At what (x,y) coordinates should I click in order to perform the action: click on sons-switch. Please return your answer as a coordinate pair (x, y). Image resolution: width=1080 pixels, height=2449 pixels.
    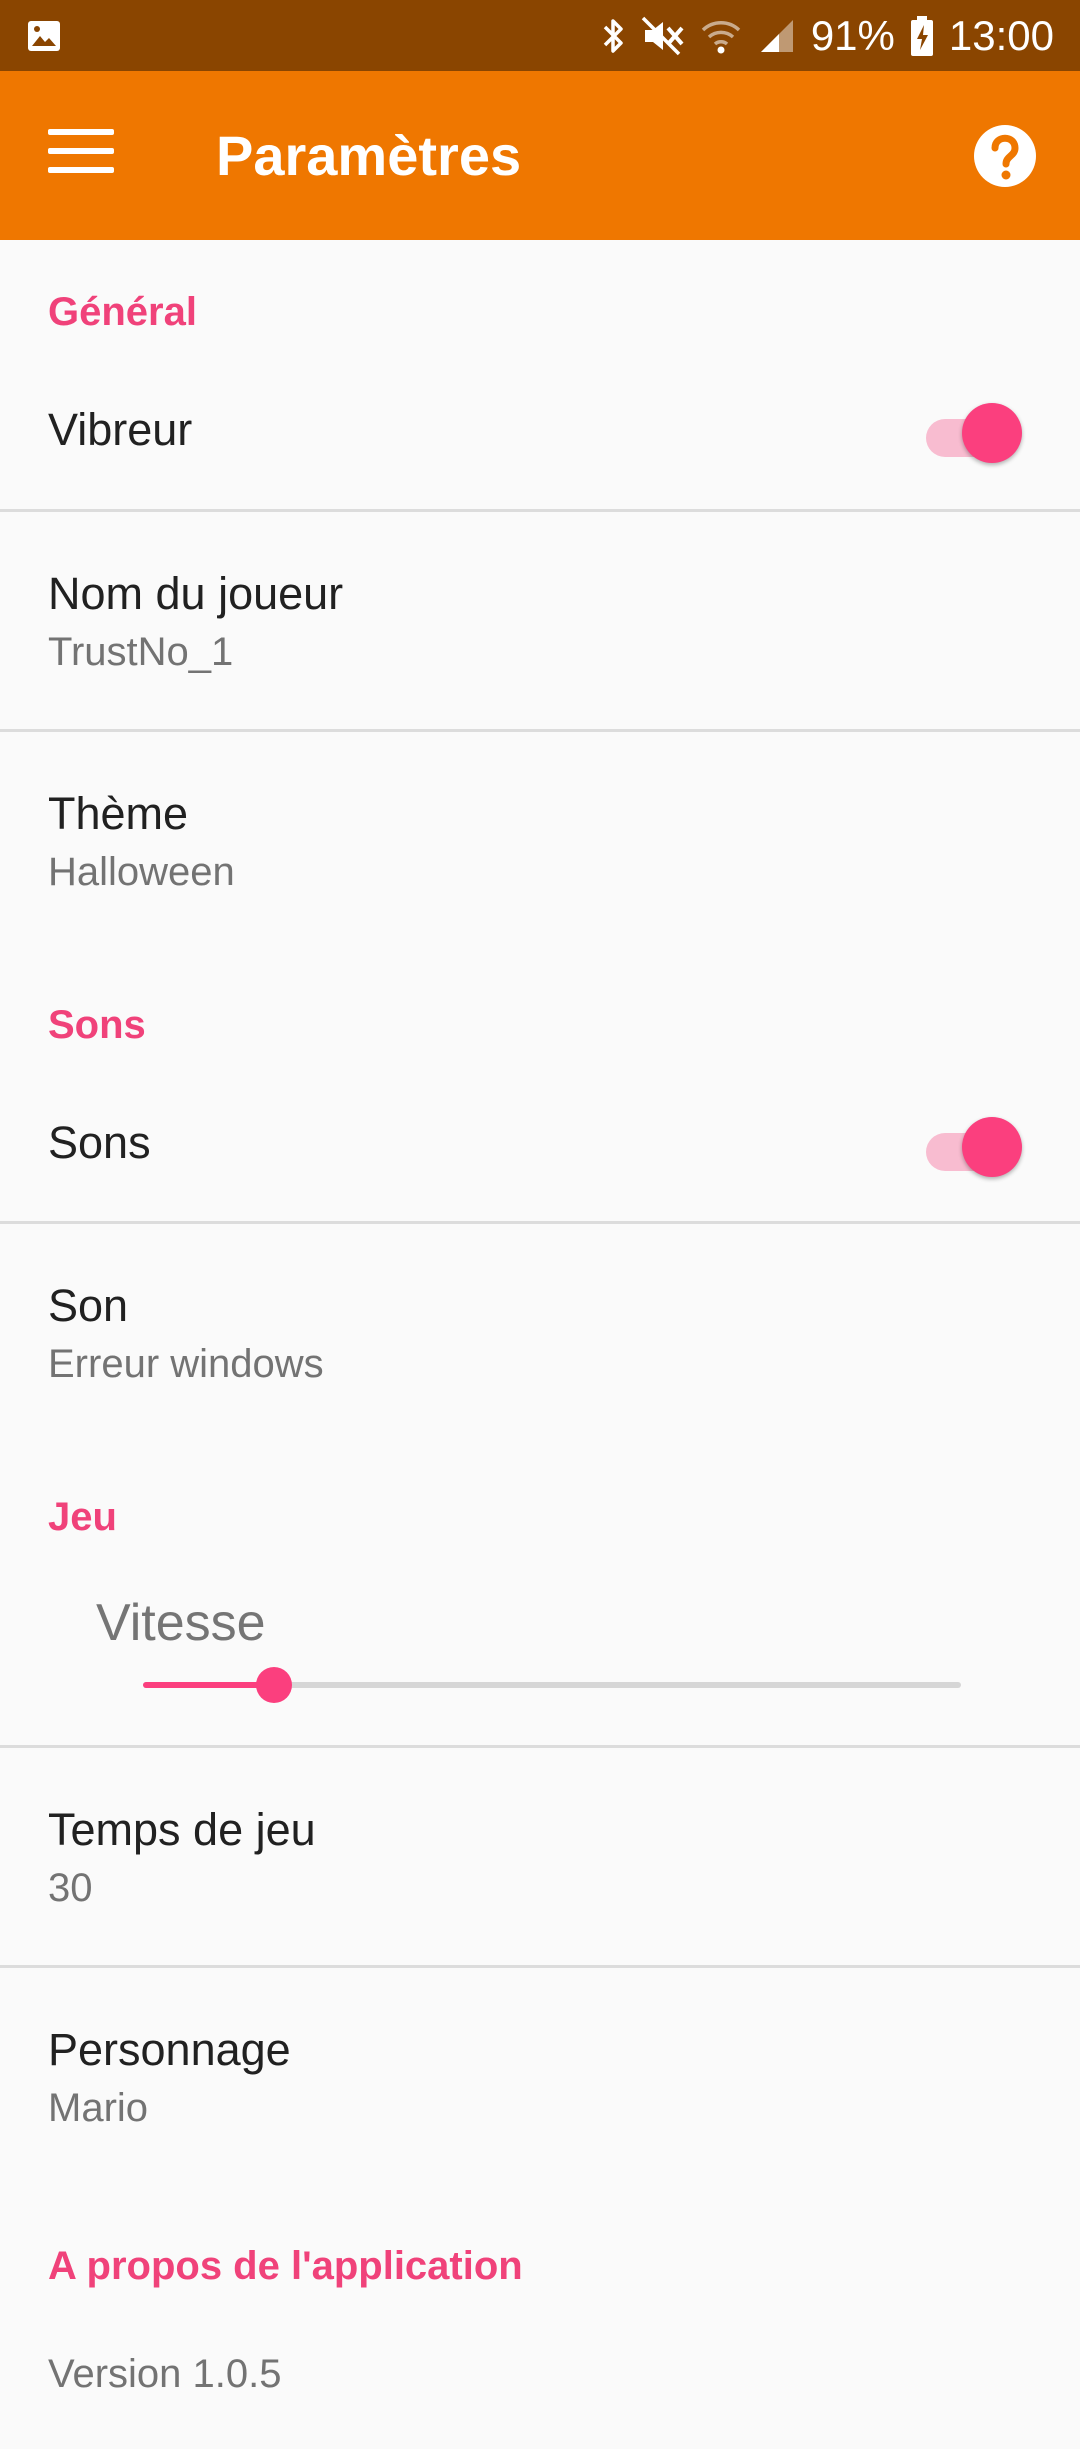
    Looking at the image, I should click on (974, 1146).